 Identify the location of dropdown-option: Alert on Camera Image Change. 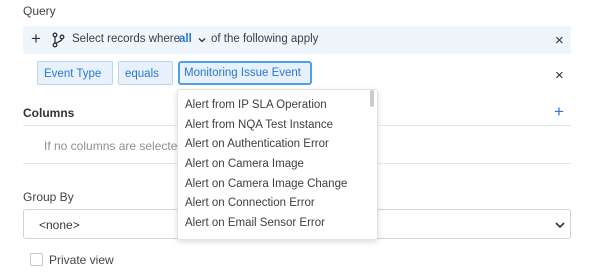
(266, 184).